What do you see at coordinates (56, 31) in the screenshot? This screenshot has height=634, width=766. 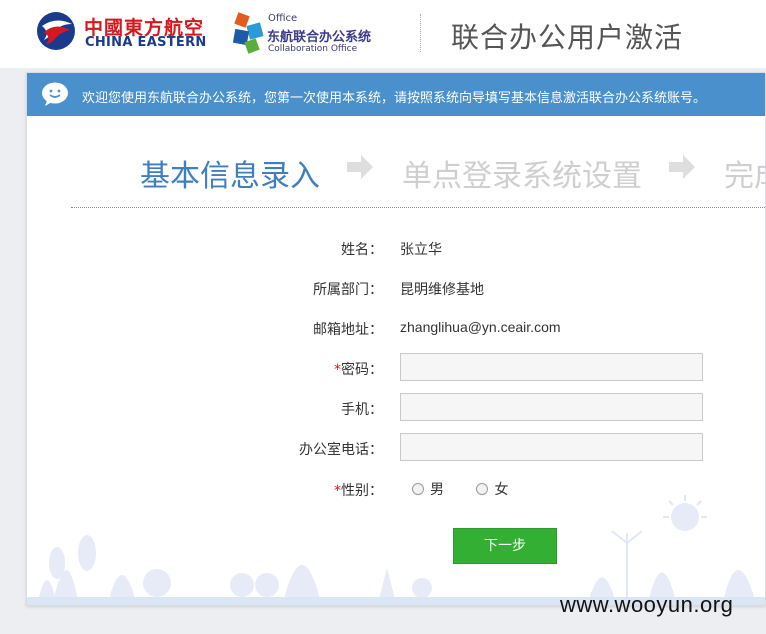 I see `china-eastern-logo-icon` at bounding box center [56, 31].